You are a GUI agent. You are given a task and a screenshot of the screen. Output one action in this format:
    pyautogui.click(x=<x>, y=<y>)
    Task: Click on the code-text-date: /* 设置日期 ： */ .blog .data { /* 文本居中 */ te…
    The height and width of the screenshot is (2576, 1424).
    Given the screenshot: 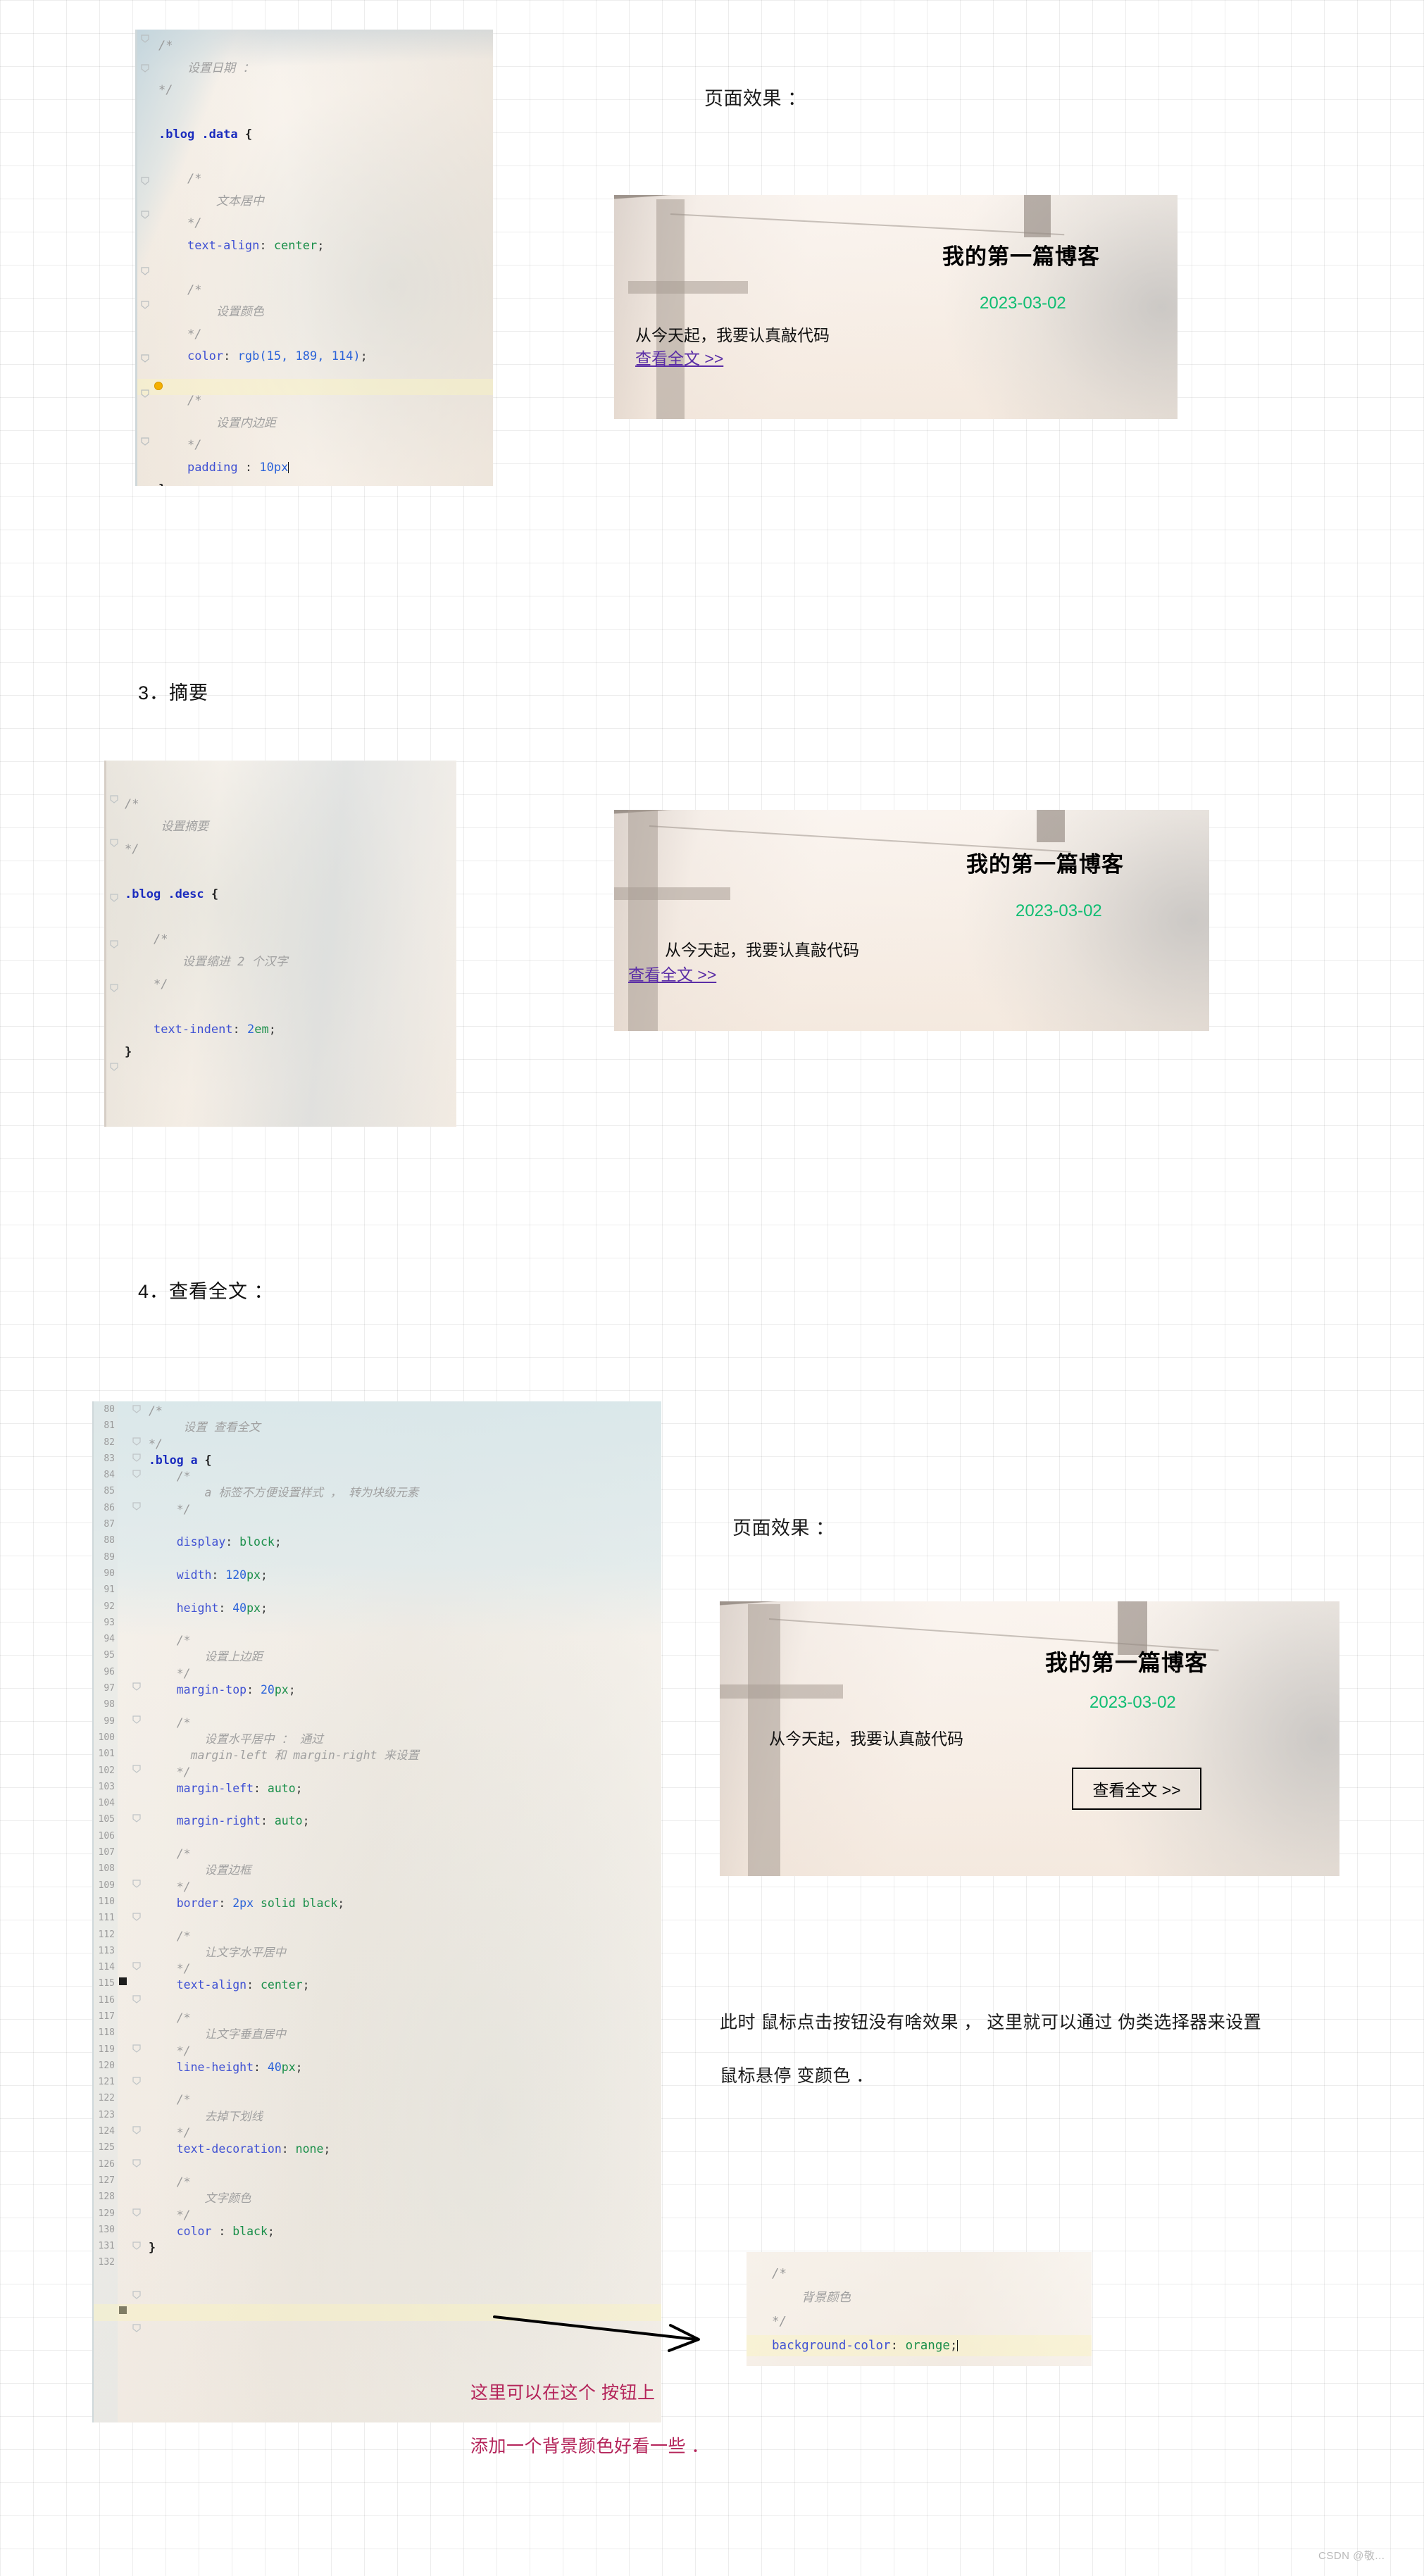 What is the action you would take?
    pyautogui.click(x=263, y=260)
    